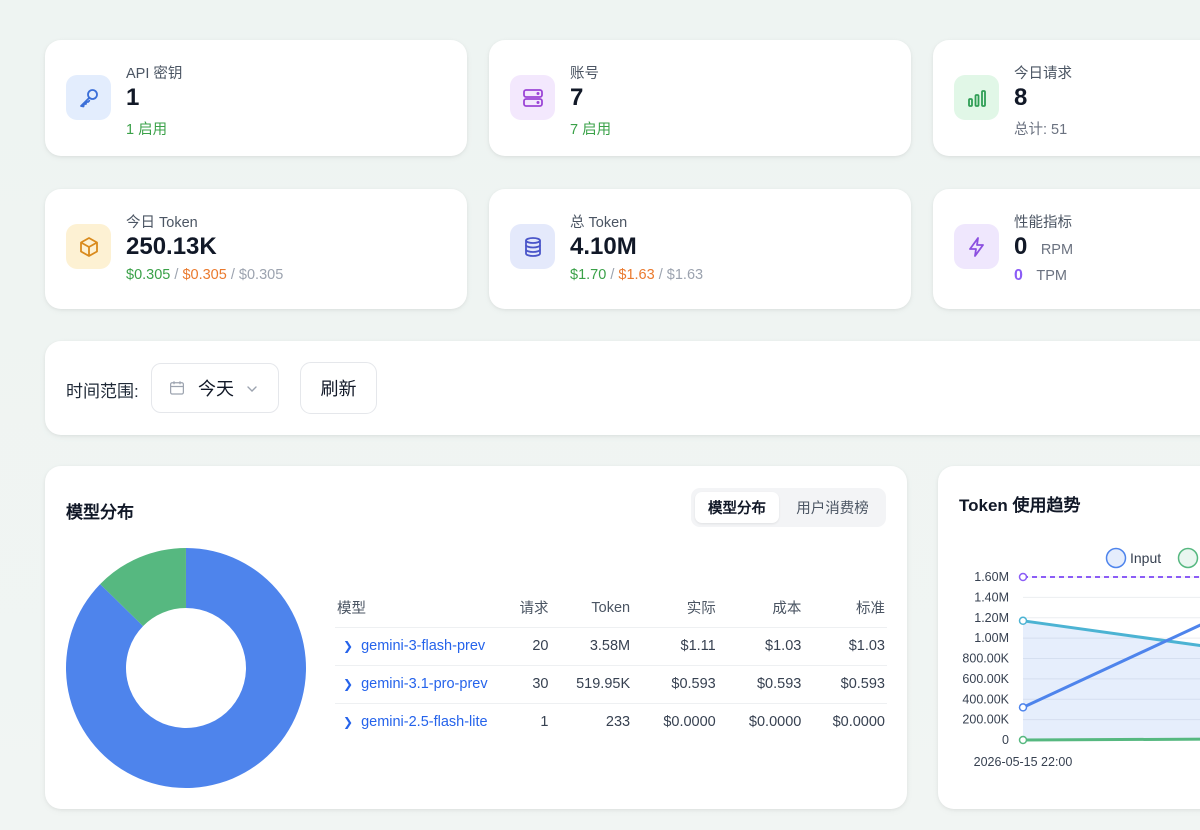  What do you see at coordinates (760, 608) in the screenshot?
I see `col-cost: 成本` at bounding box center [760, 608].